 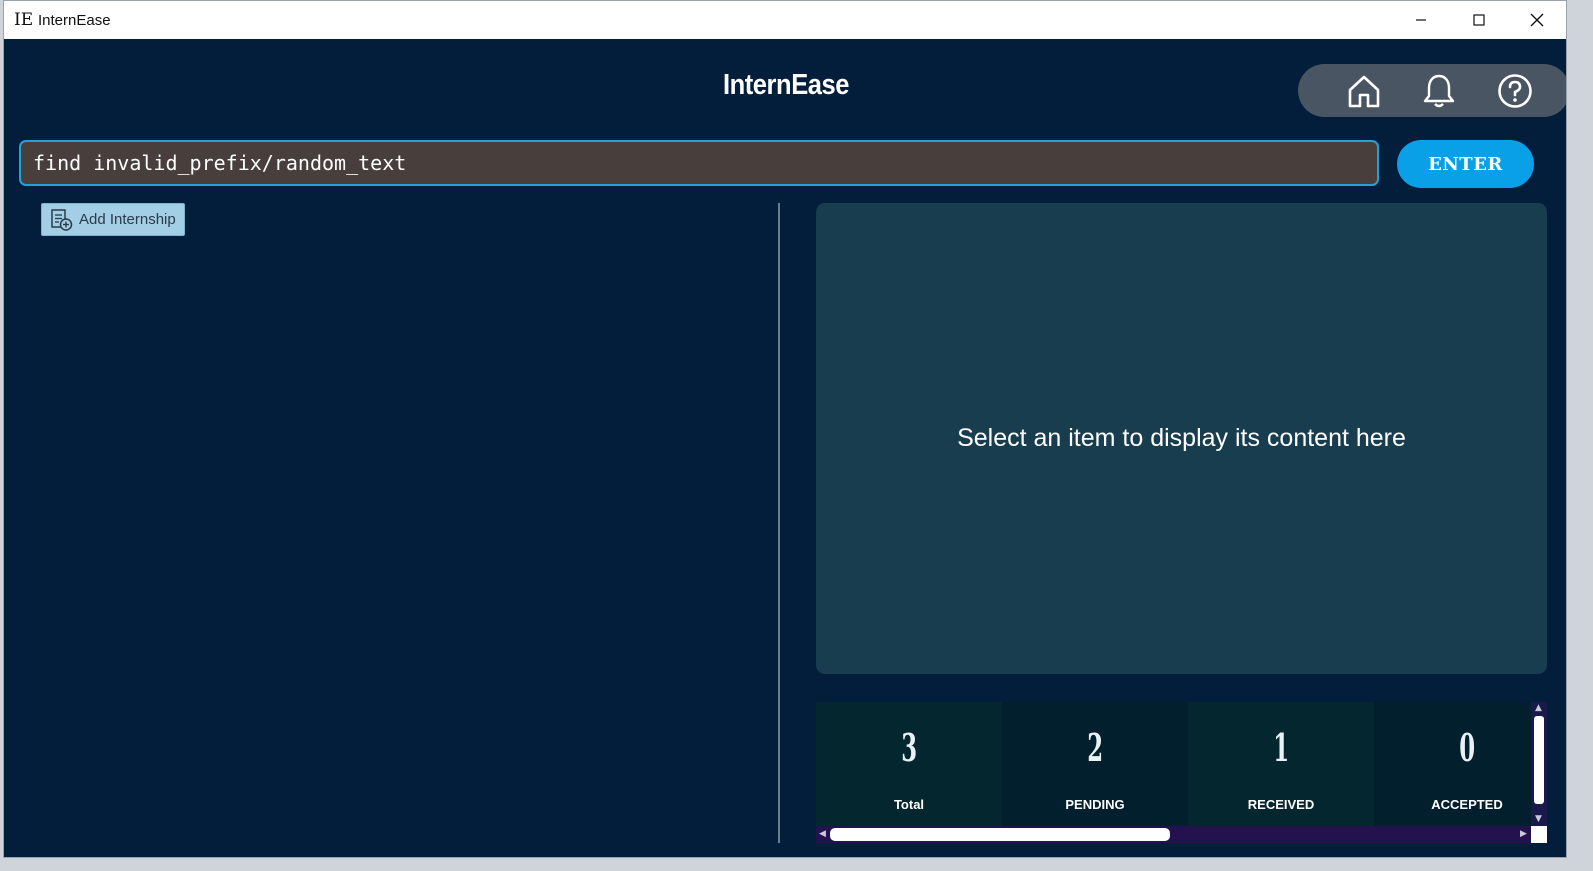 What do you see at coordinates (1465, 164) in the screenshot?
I see `enter-button: ENTER` at bounding box center [1465, 164].